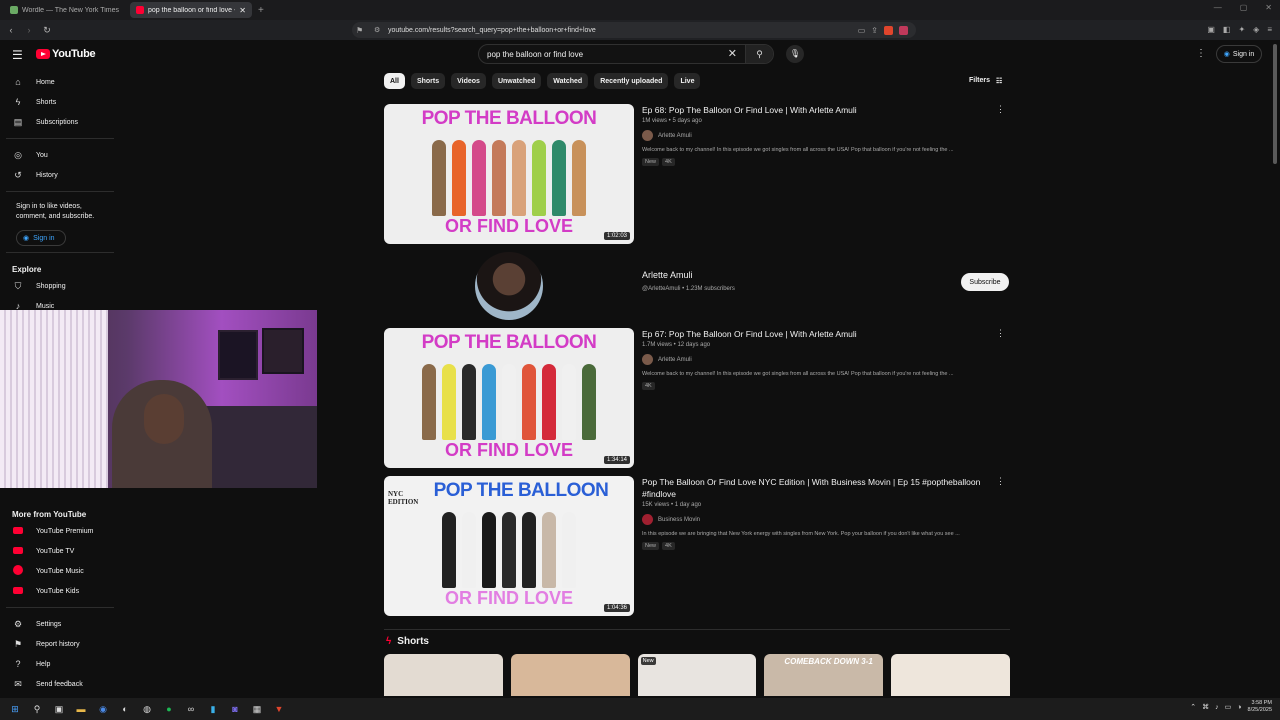 The image size is (1280, 720). I want to click on video-thumbnail: POP THE BALLOON OR FIND LOVE 1:02:03, so click(509, 174).